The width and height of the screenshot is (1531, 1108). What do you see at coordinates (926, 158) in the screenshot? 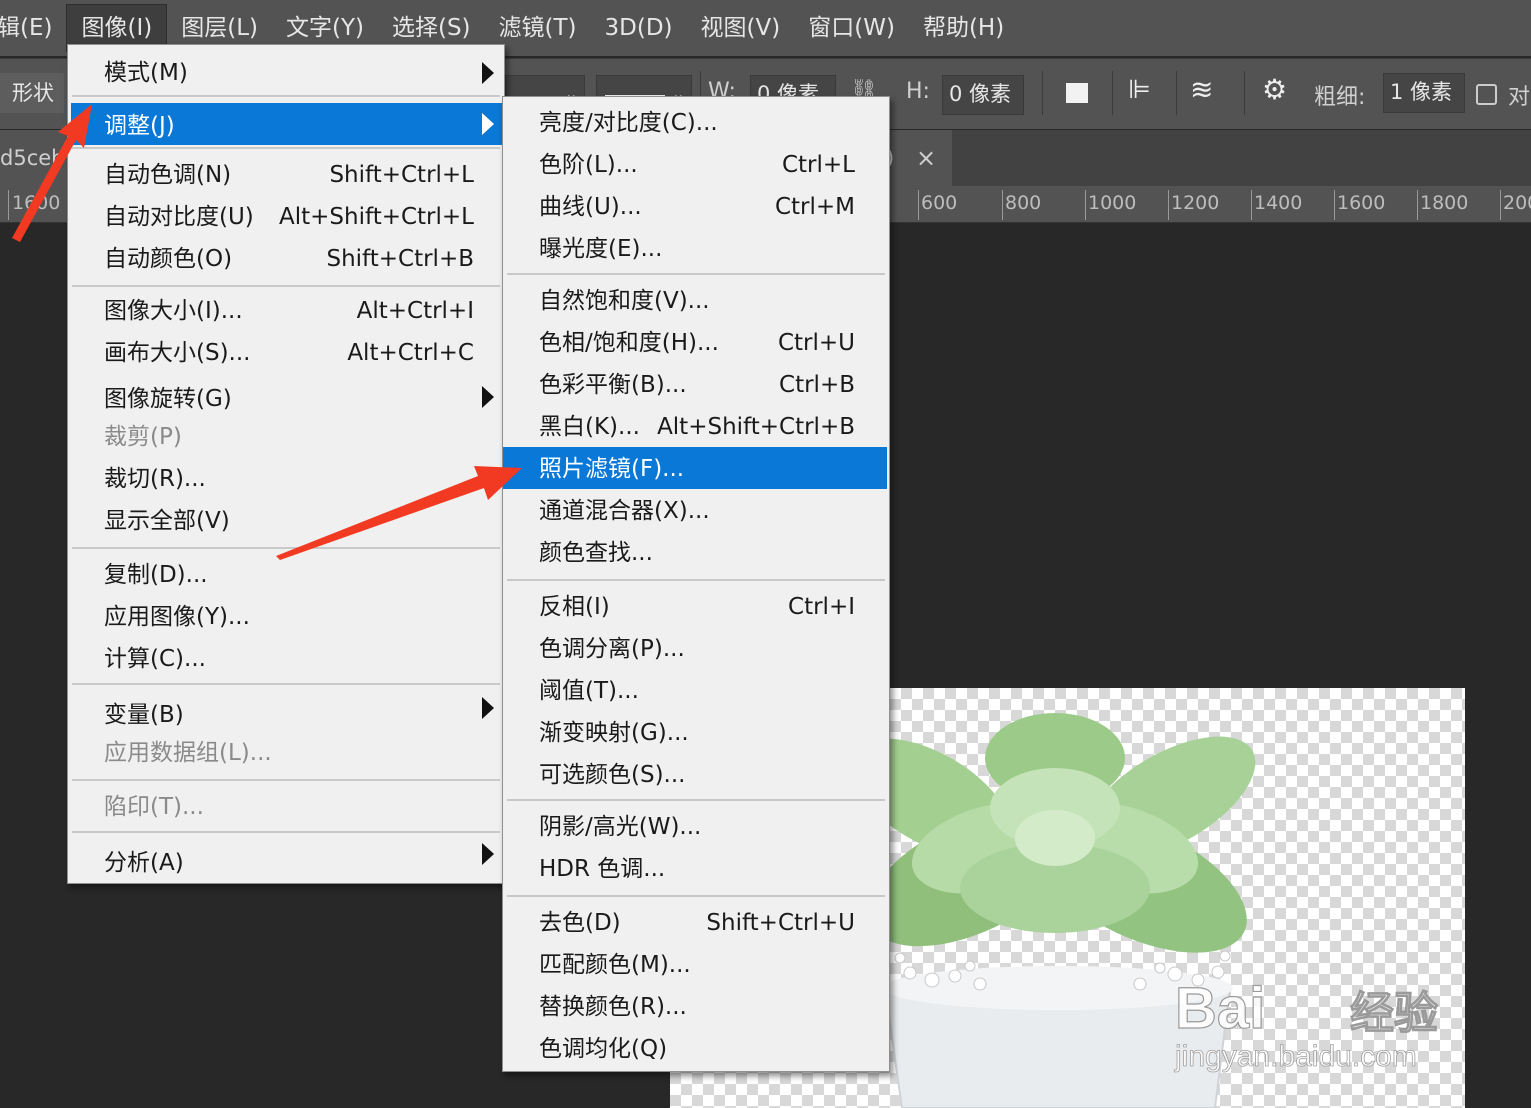
I see `close-icon: ×` at bounding box center [926, 158].